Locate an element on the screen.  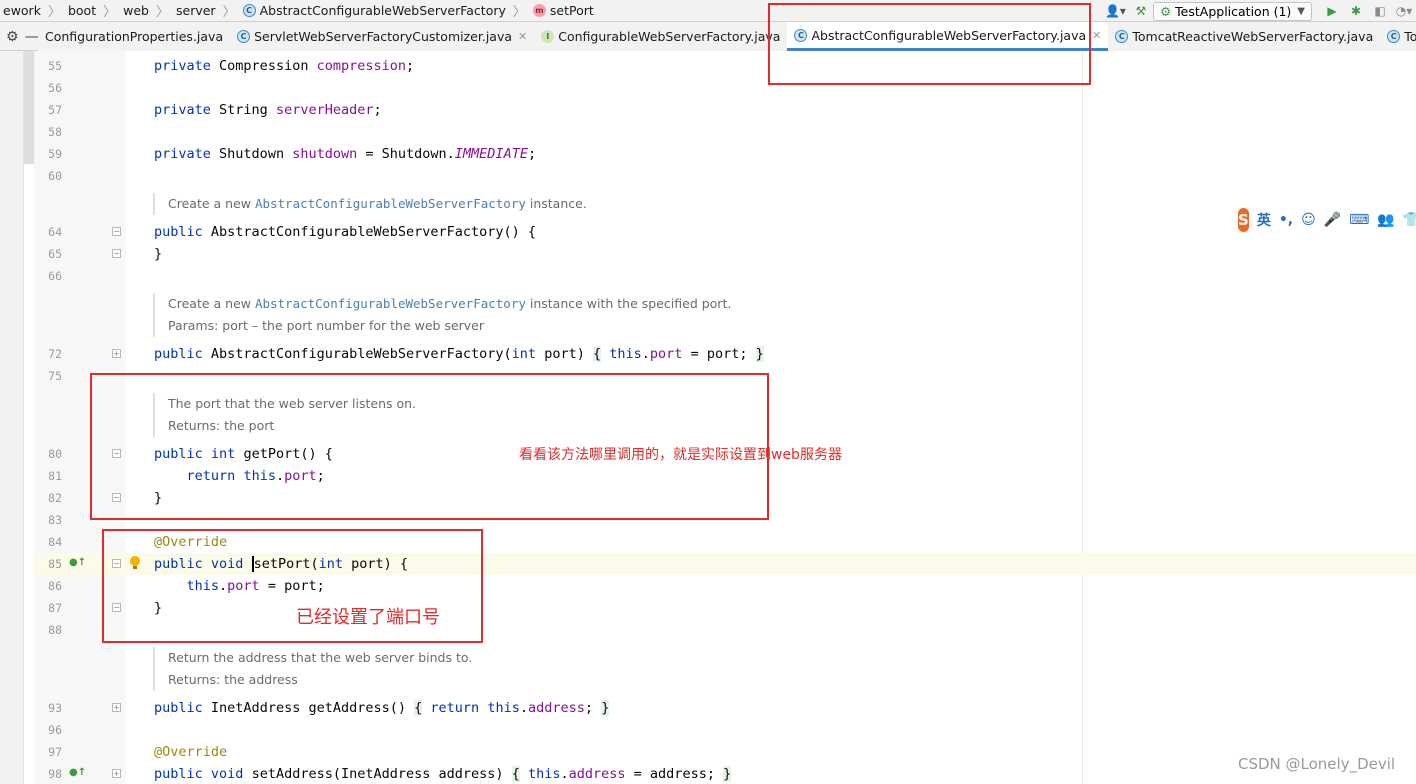
code-token: setAddress(InetAddress address) is located at coordinates (377, 774).